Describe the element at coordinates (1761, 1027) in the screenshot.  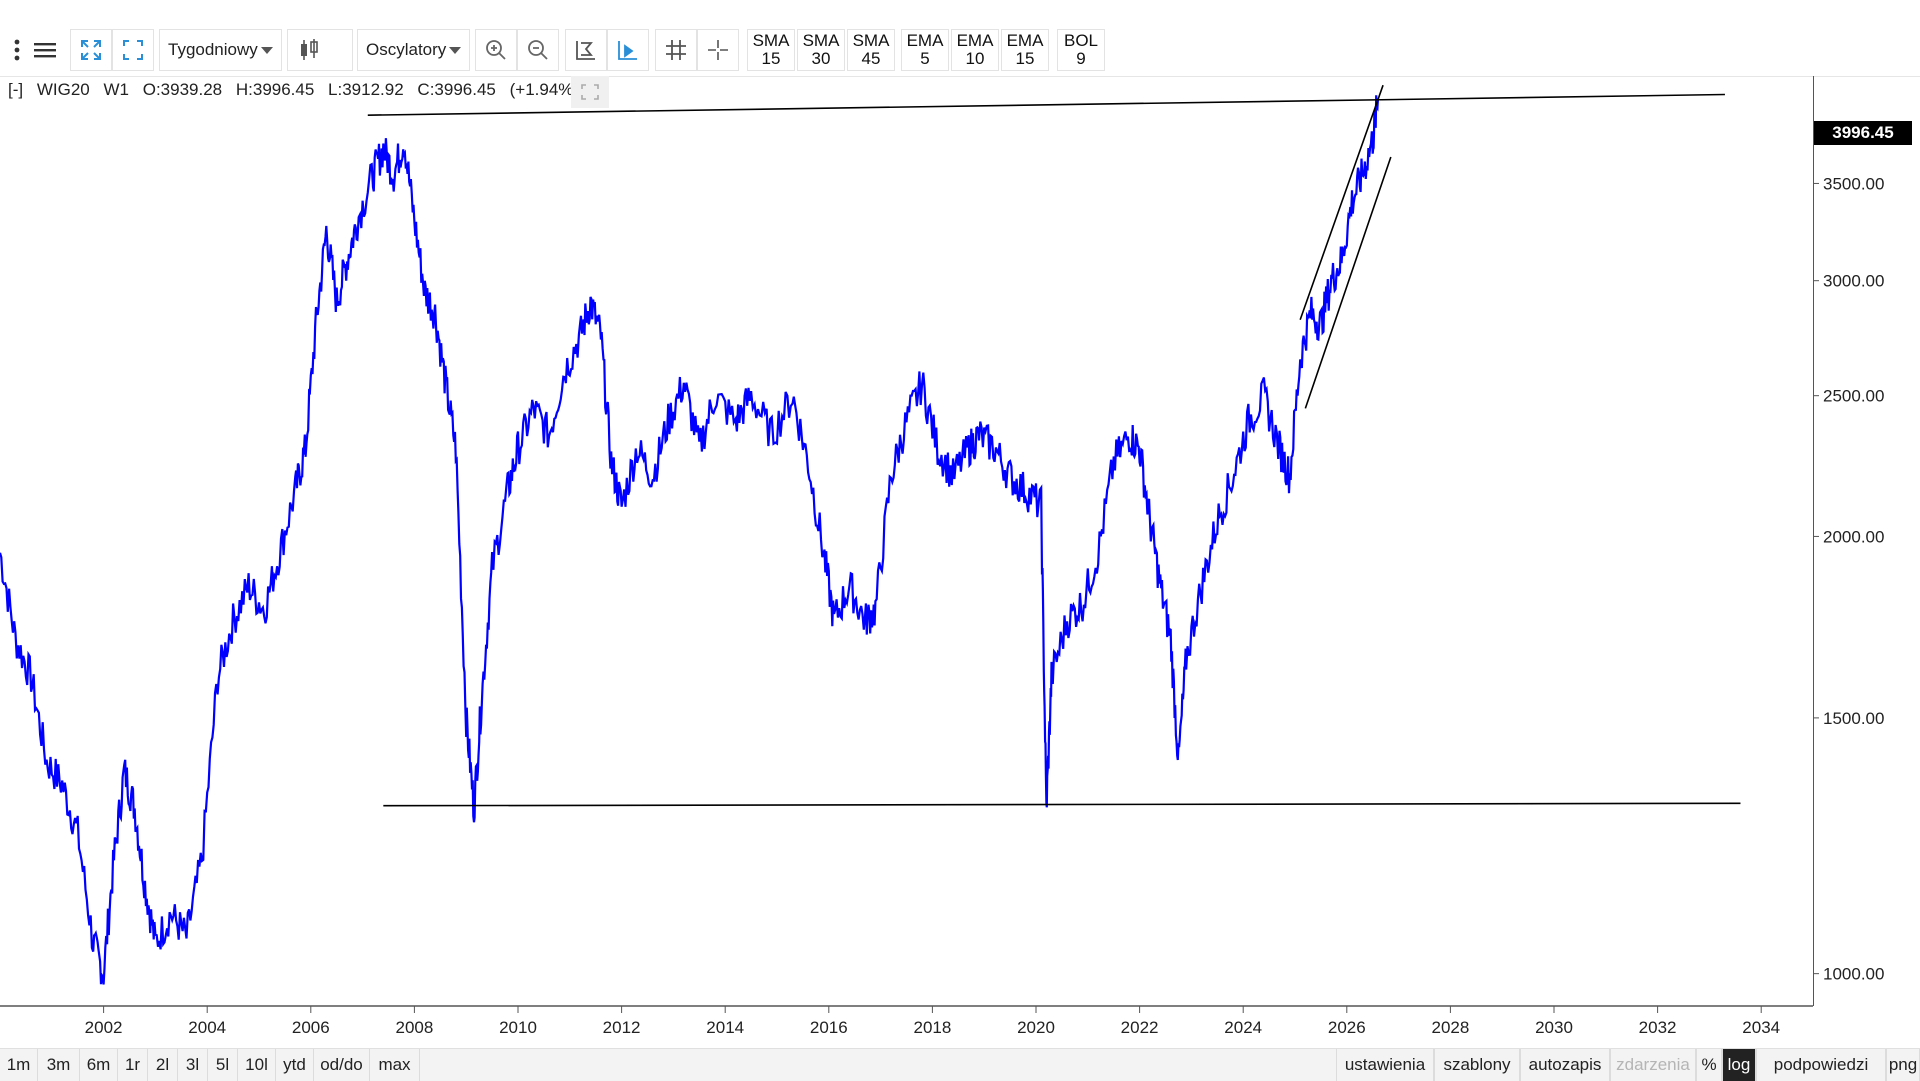
I see `x-tick-label: 2034` at that location.